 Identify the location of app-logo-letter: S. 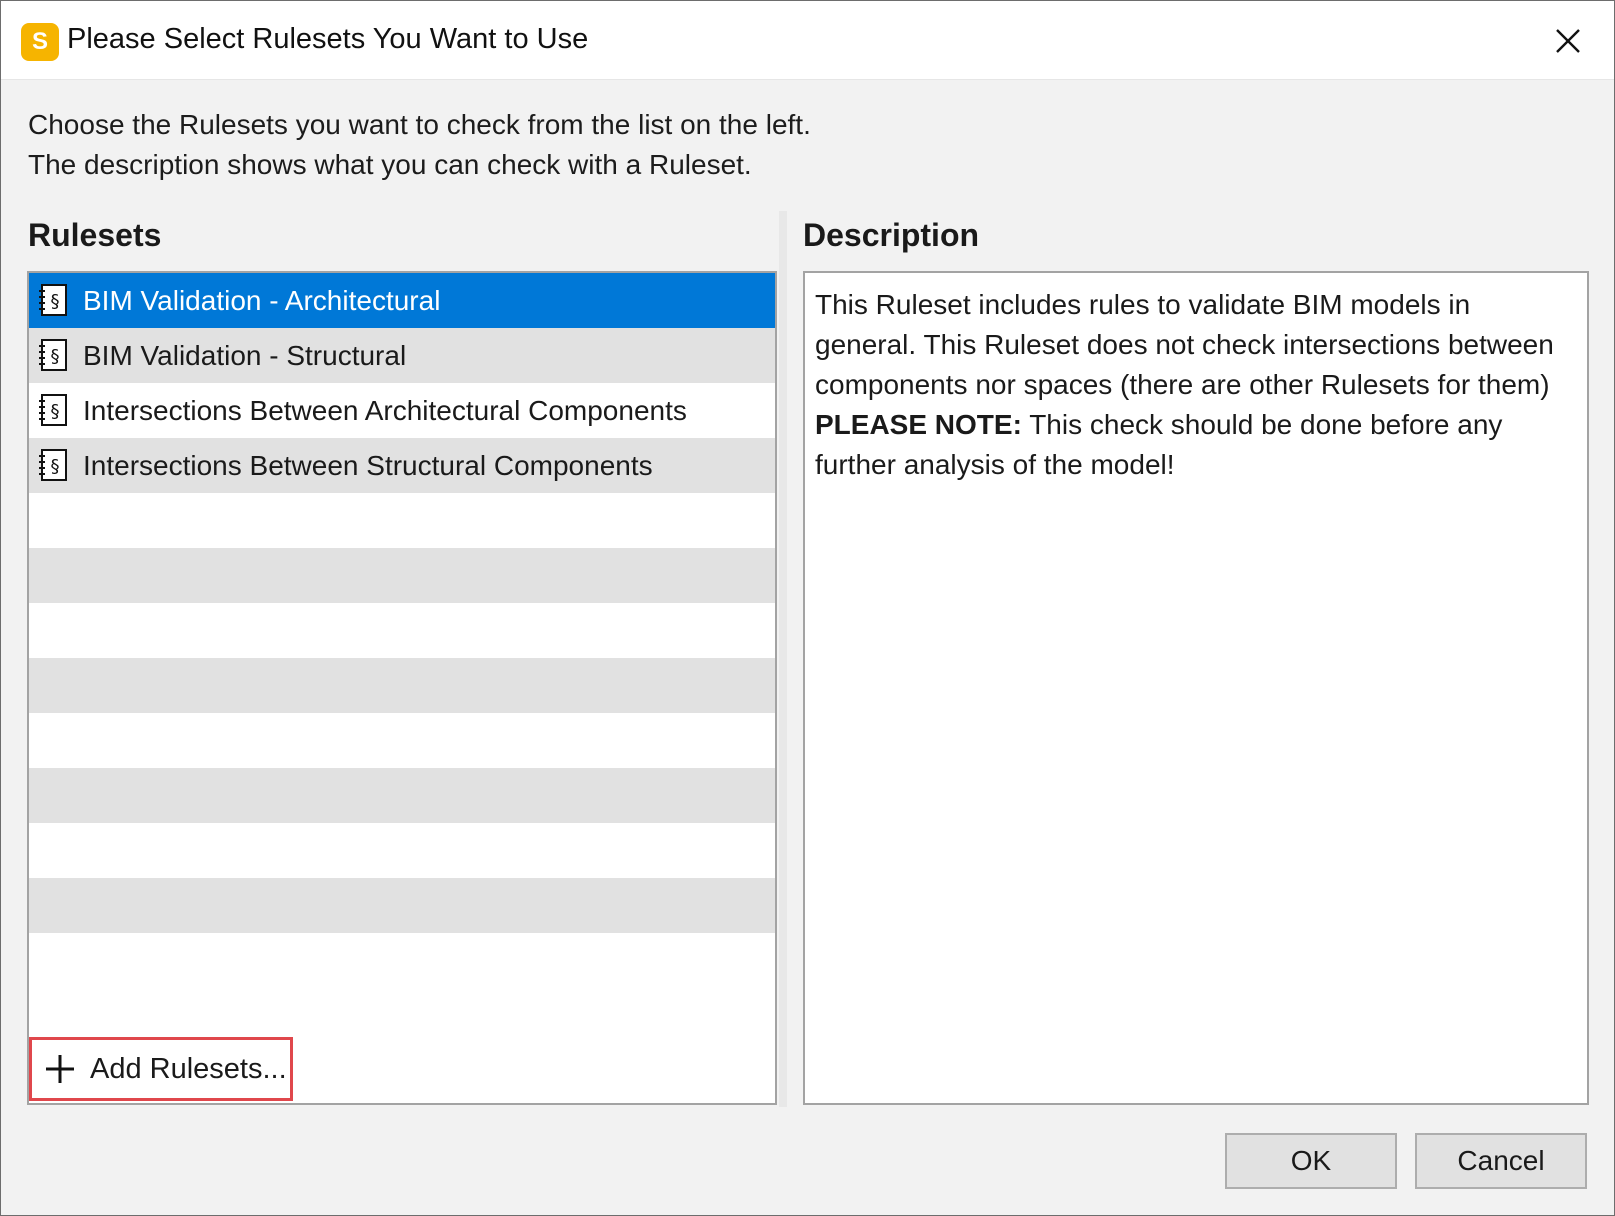
(39, 41).